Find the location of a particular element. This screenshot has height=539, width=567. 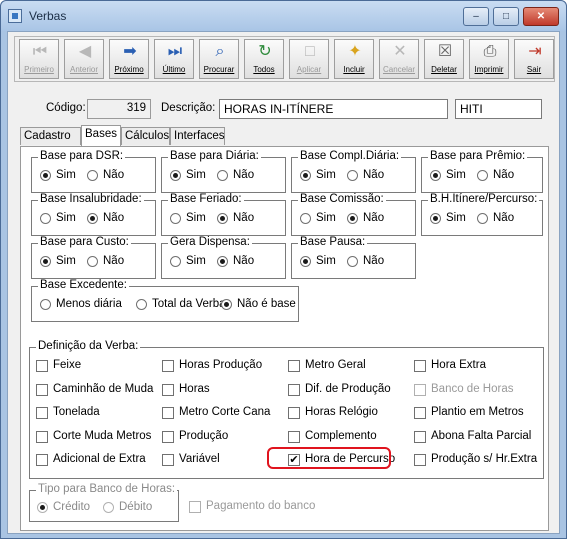

minimize-button: – is located at coordinates (476, 16).